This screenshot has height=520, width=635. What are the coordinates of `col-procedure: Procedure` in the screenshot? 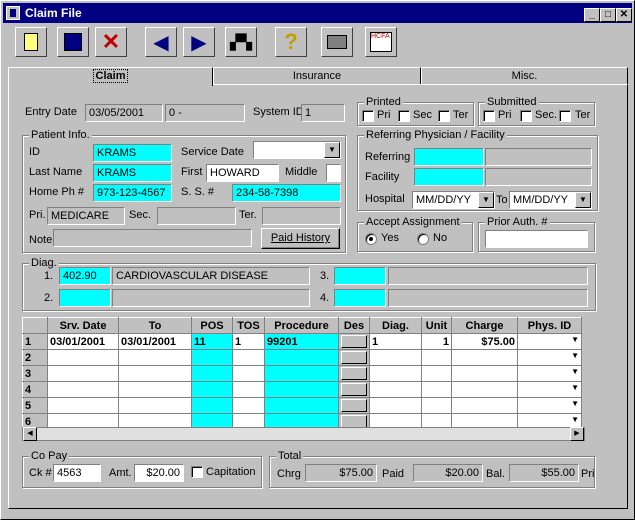 It's located at (301, 325).